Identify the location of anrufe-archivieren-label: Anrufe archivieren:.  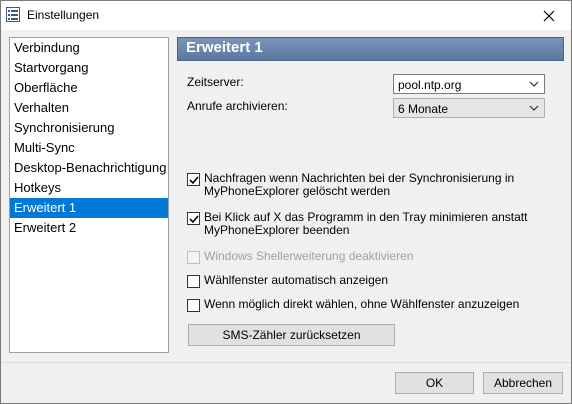
(237, 106).